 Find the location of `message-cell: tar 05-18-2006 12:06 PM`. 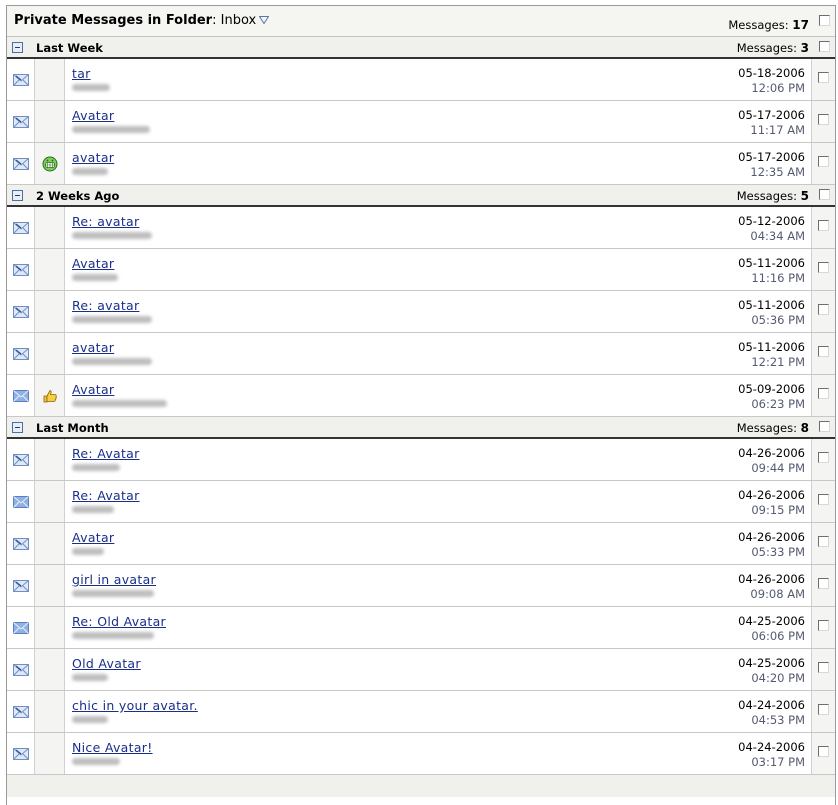

message-cell: tar 05-18-2006 12:06 PM is located at coordinates (438, 79).